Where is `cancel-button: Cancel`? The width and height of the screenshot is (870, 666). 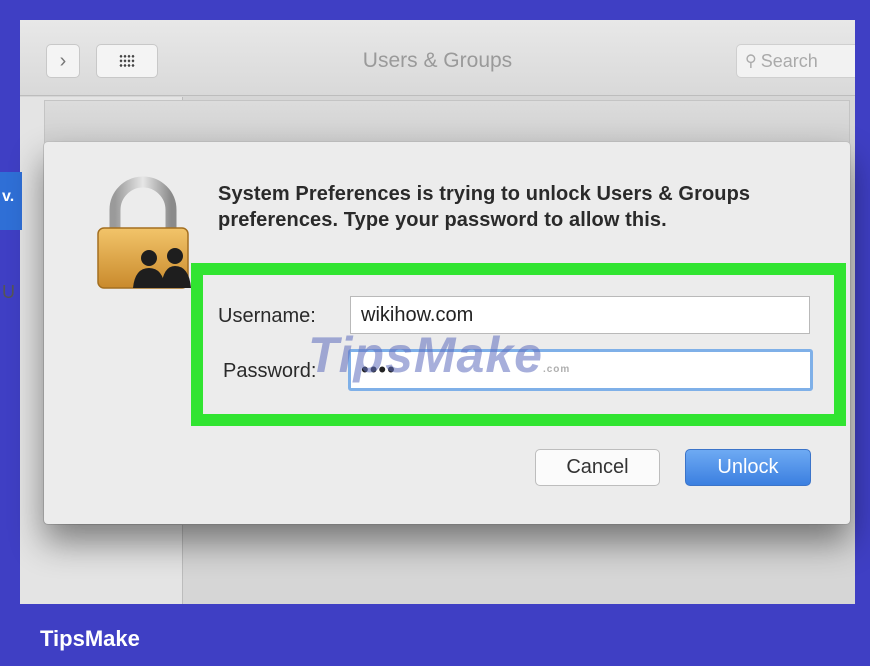
cancel-button: Cancel is located at coordinates (597, 467).